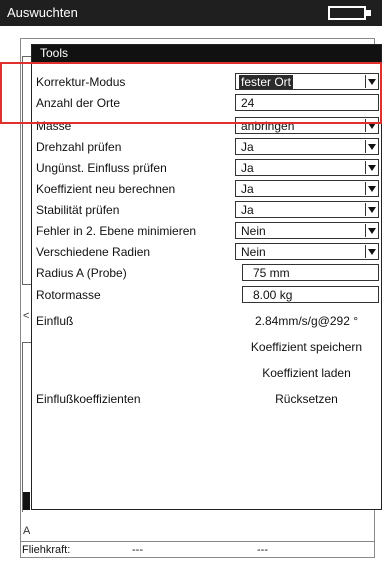  I want to click on row-label: Verschiedene Radien, so click(93, 252).